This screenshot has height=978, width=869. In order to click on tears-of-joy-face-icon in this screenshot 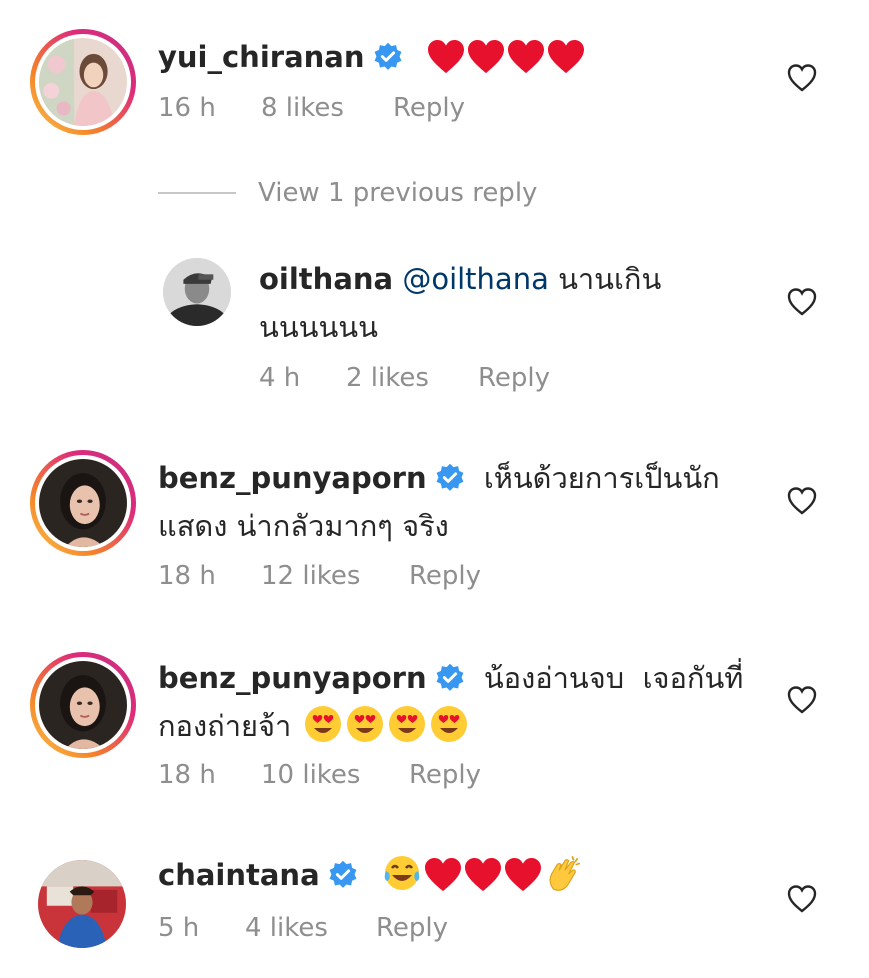, I will do `click(401, 873)`.